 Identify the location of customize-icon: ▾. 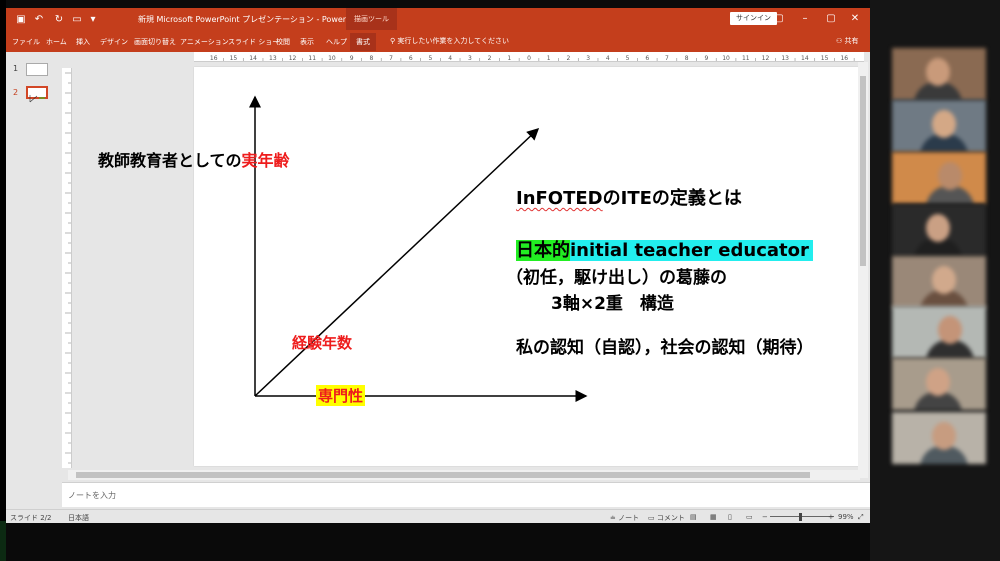
(93, 19).